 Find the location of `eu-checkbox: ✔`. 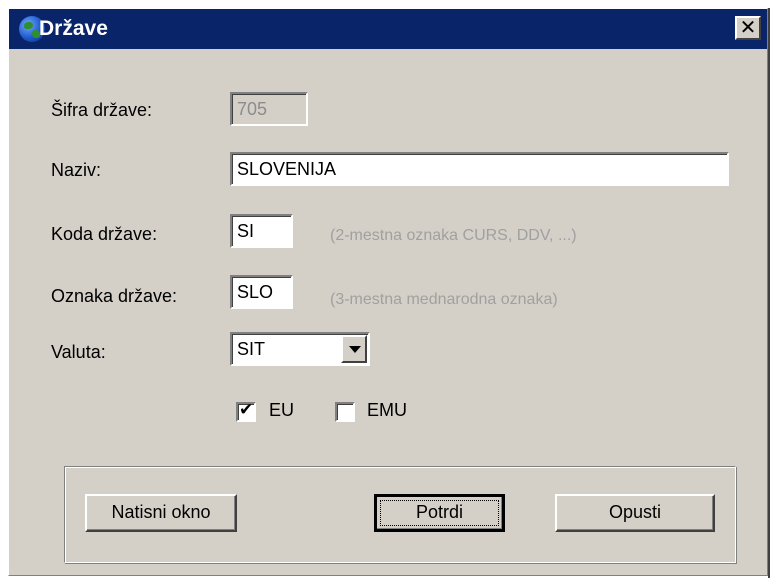

eu-checkbox: ✔ is located at coordinates (246, 411).